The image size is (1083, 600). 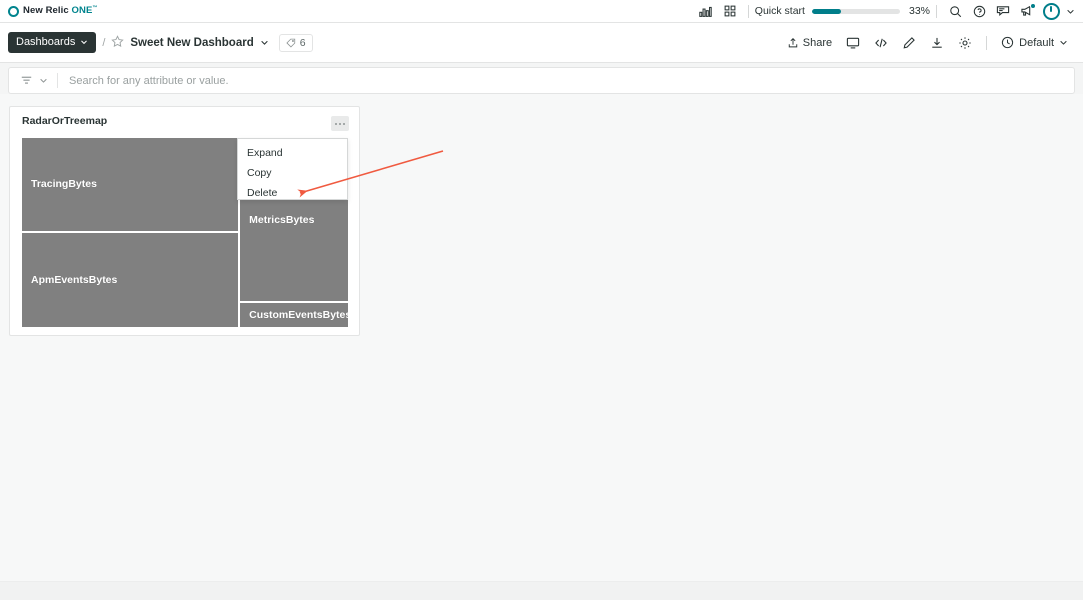 What do you see at coordinates (566, 80) in the screenshot?
I see `search-input` at bounding box center [566, 80].